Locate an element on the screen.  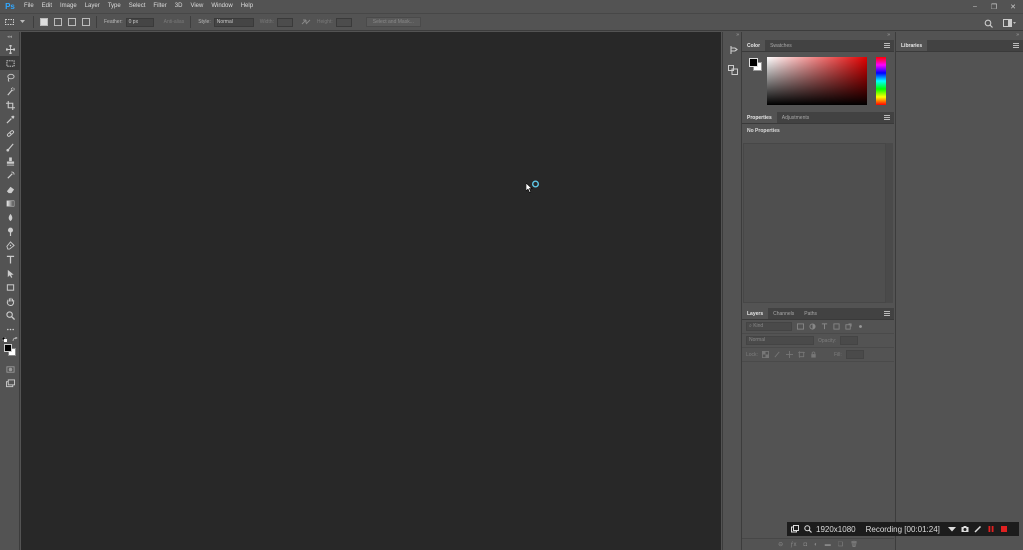
collapse-arrows: » is located at coordinates (732, 35).